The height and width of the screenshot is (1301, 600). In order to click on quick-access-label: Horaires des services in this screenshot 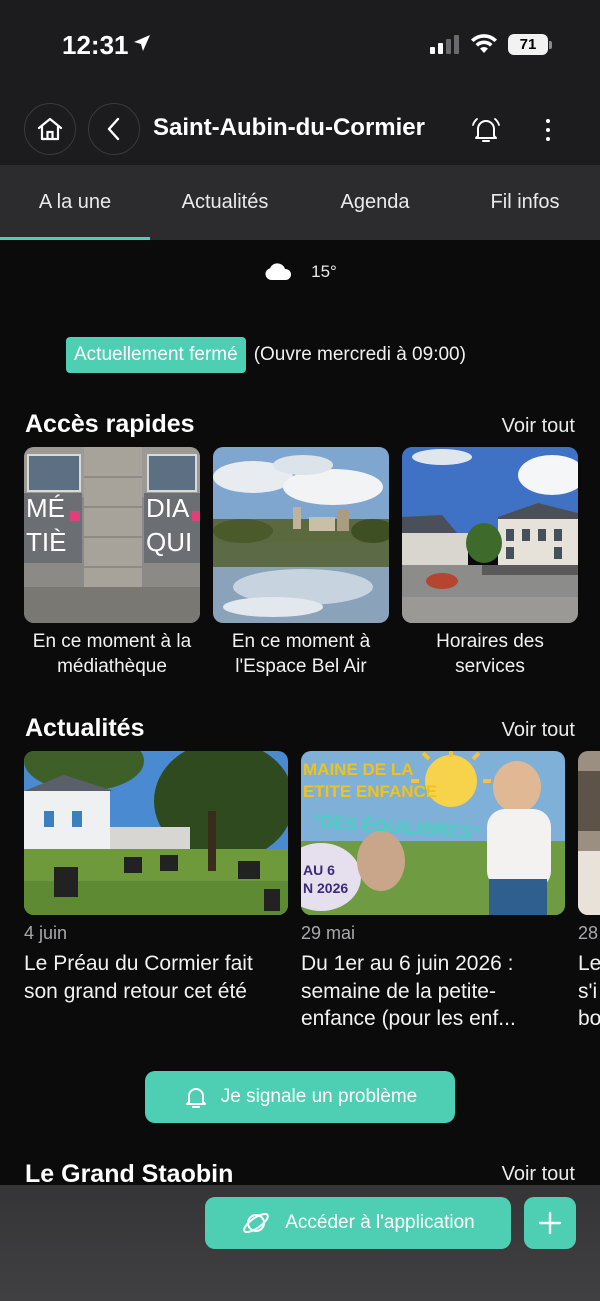, I will do `click(490, 654)`.